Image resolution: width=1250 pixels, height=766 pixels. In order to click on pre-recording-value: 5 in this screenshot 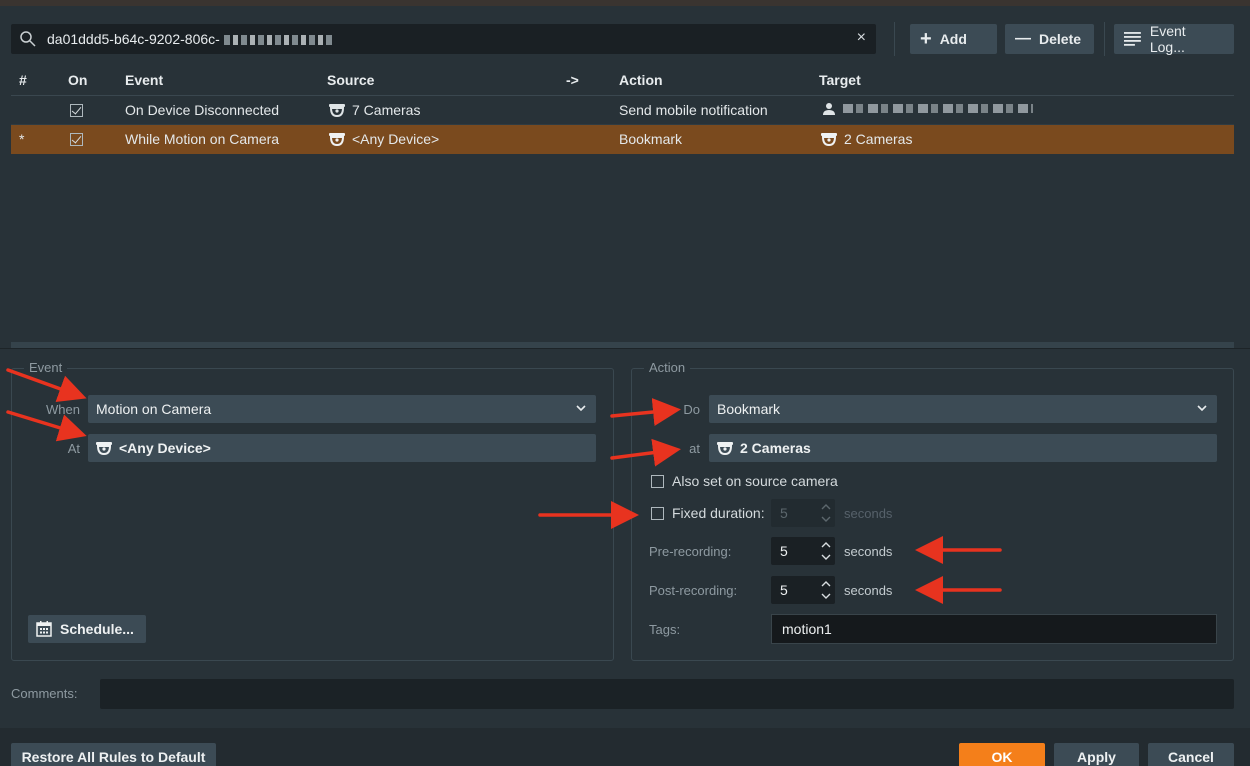, I will do `click(784, 551)`.